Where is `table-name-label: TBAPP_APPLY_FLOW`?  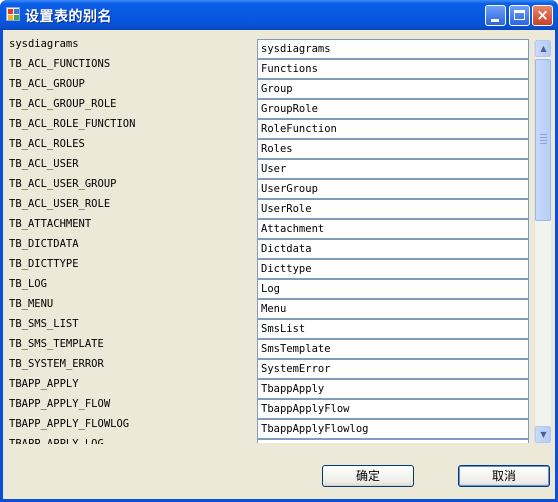
table-name-label: TBAPP_APPLY_FLOW is located at coordinates (60, 404).